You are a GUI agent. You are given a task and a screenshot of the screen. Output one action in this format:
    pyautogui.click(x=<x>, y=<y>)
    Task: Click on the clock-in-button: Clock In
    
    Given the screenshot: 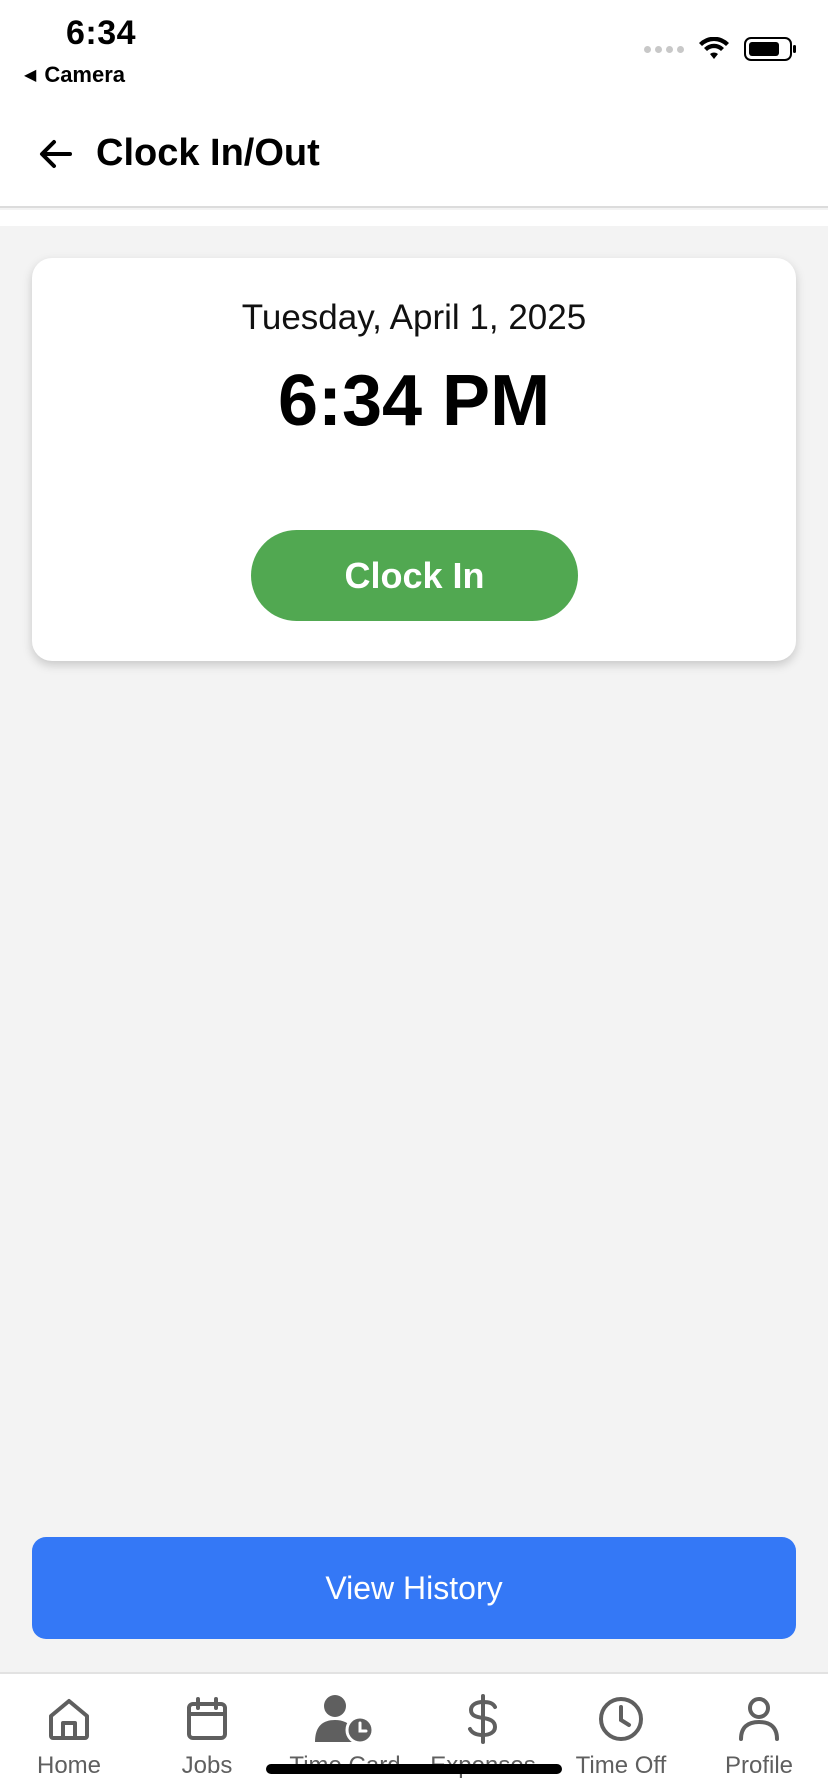 What is the action you would take?
    pyautogui.click(x=414, y=575)
    